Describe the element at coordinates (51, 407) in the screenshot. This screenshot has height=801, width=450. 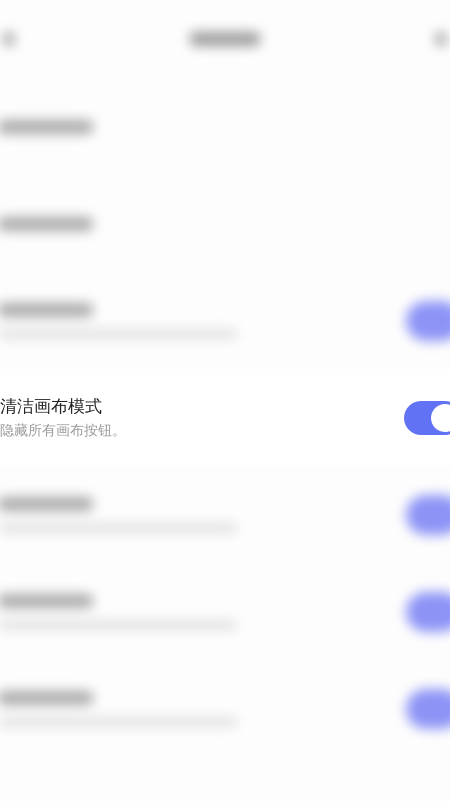
I see `setting-title: 清洁画布模式` at that location.